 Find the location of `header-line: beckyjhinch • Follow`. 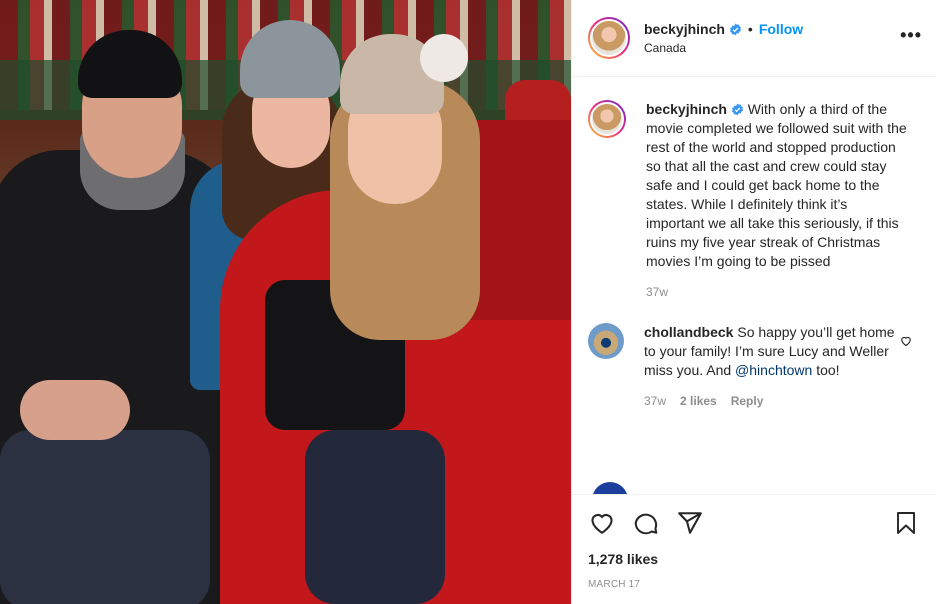

header-line: beckyjhinch • Follow is located at coordinates (723, 29).